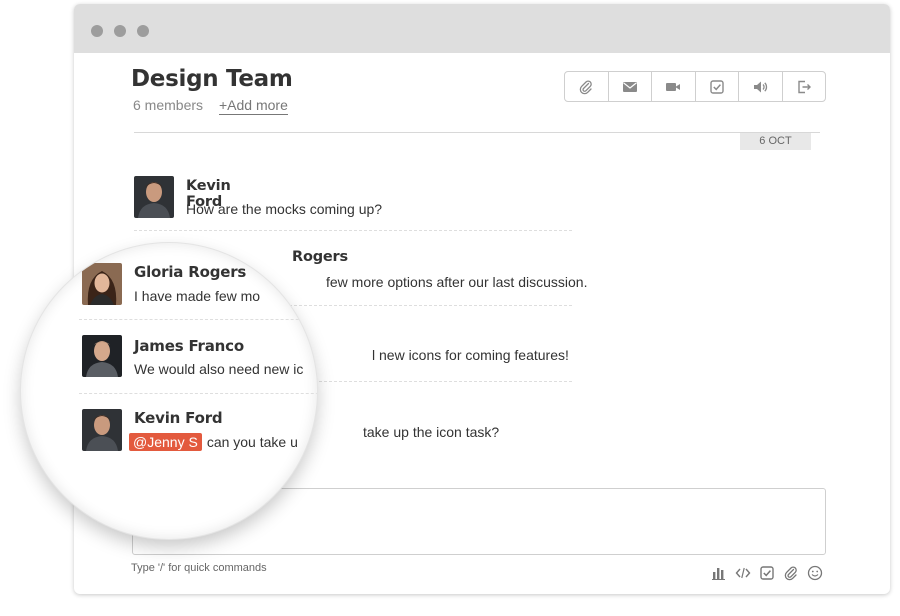  Describe the element at coordinates (252, 442) in the screenshot. I see `message-text: can you take u` at that location.